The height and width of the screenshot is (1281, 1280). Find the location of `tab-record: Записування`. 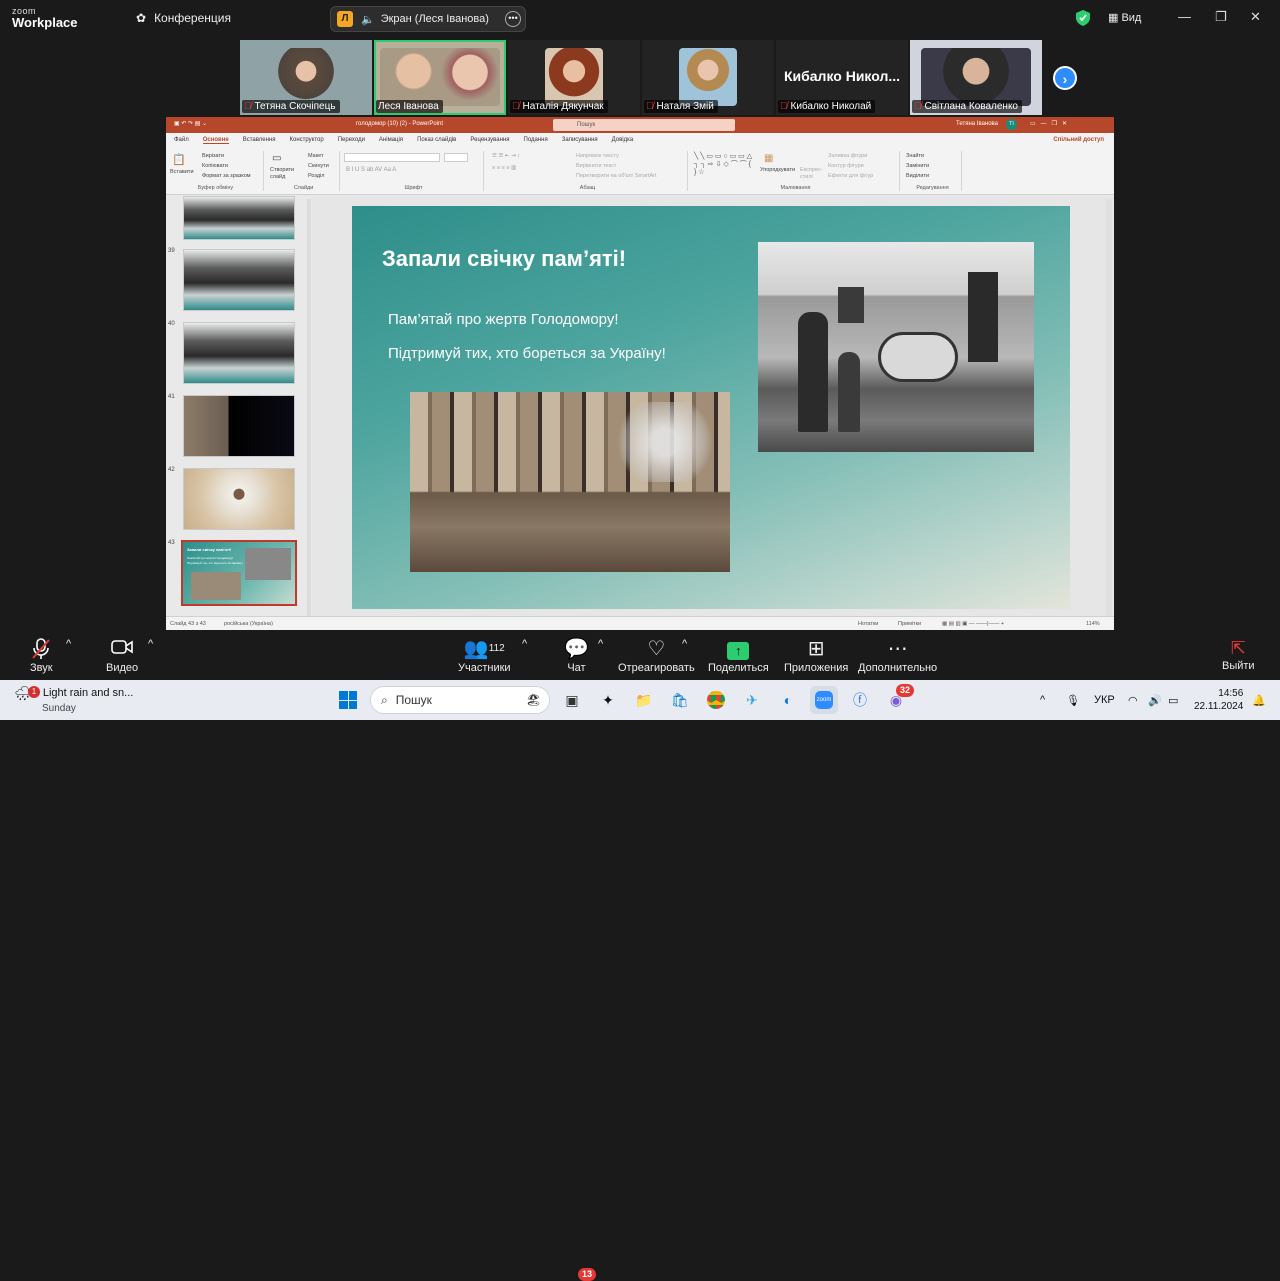

tab-record: Записування is located at coordinates (580, 140).